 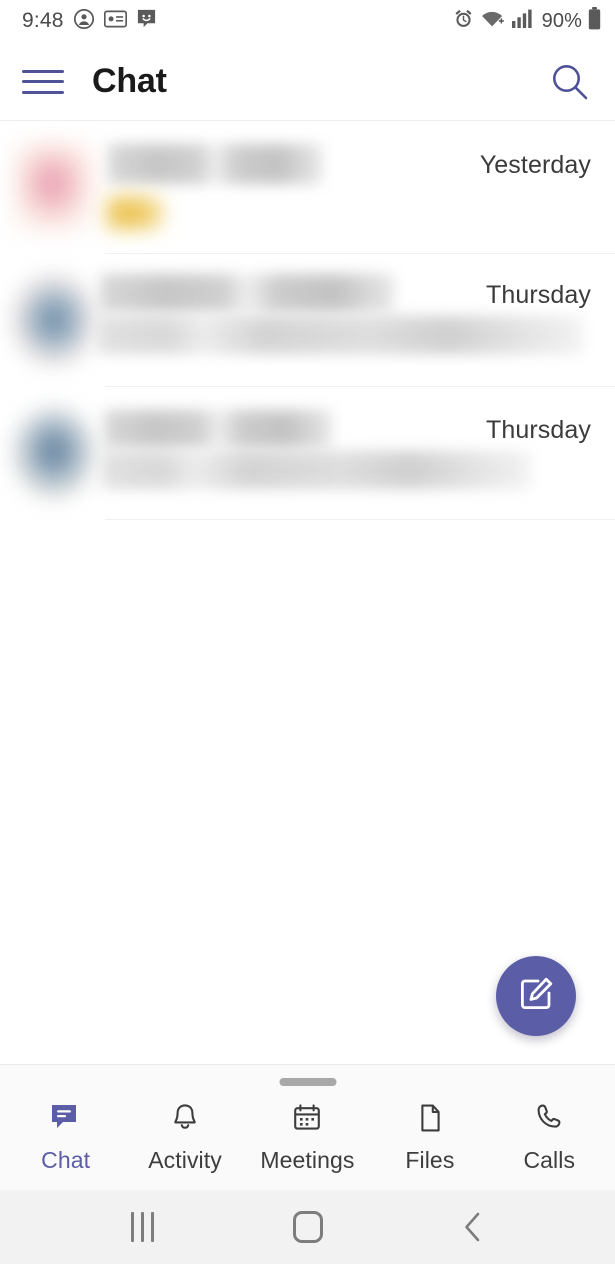 I want to click on home-icon, so click(x=308, y=1227).